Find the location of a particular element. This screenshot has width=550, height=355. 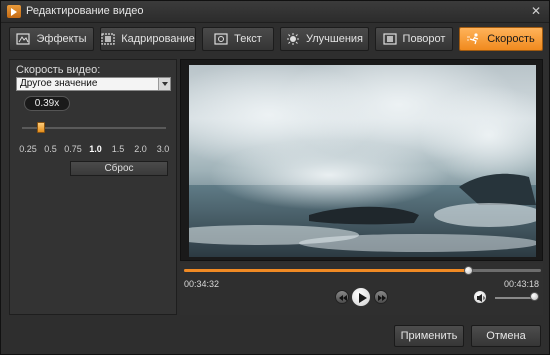

app-icon is located at coordinates (14, 11).